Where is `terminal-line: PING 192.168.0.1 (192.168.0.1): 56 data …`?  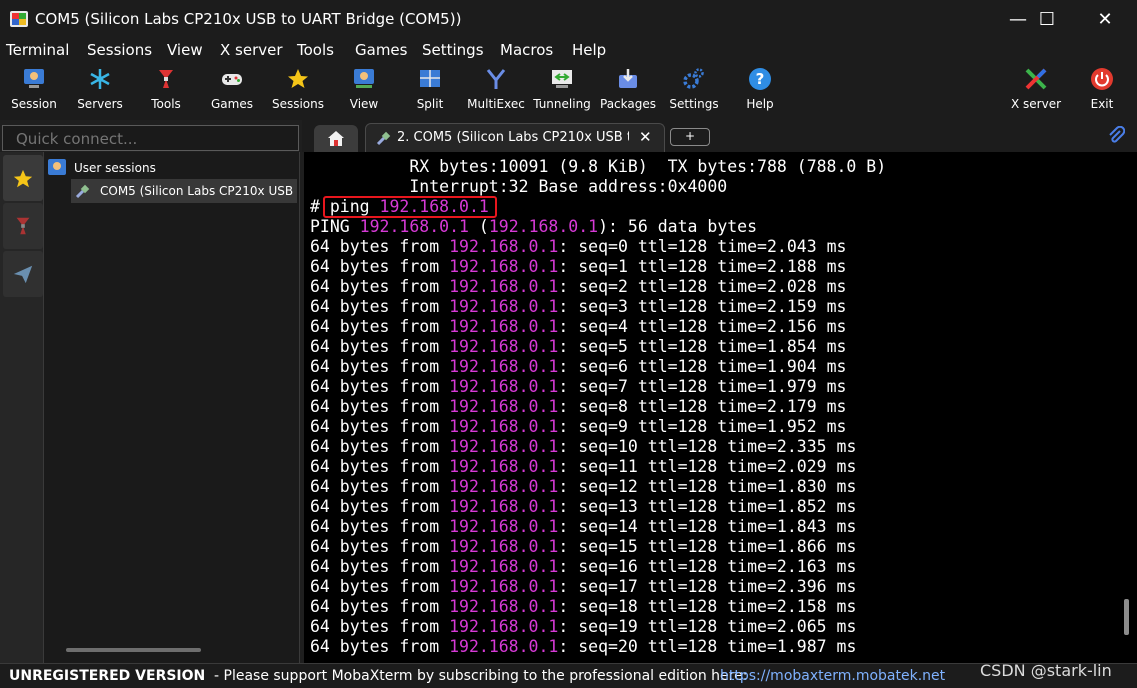
terminal-line: PING 192.168.0.1 (192.168.0.1): 56 data … is located at coordinates (598, 227).